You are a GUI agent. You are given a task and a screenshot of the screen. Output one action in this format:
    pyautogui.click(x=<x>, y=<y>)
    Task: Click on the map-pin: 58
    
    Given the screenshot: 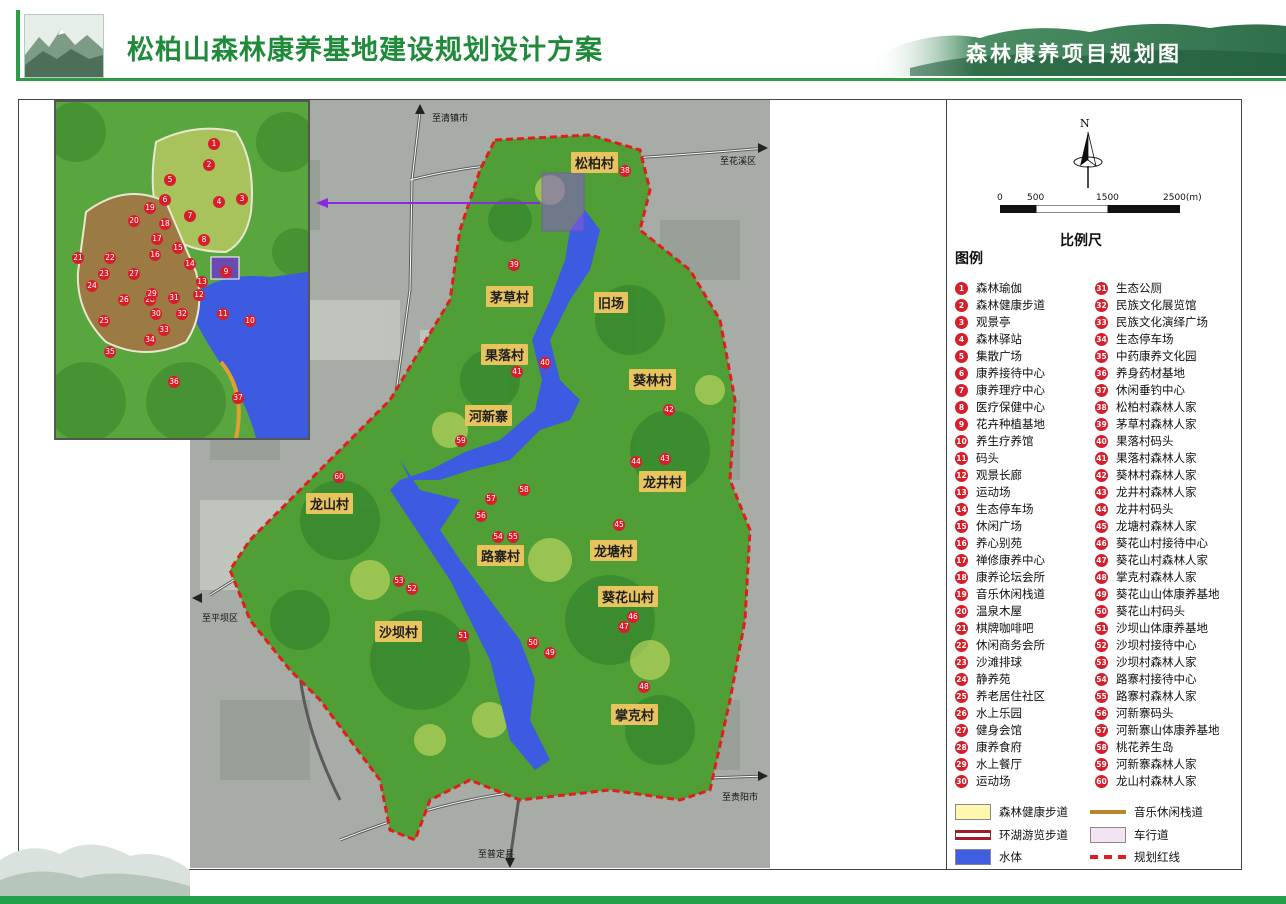 What is the action you would take?
    pyautogui.click(x=524, y=490)
    